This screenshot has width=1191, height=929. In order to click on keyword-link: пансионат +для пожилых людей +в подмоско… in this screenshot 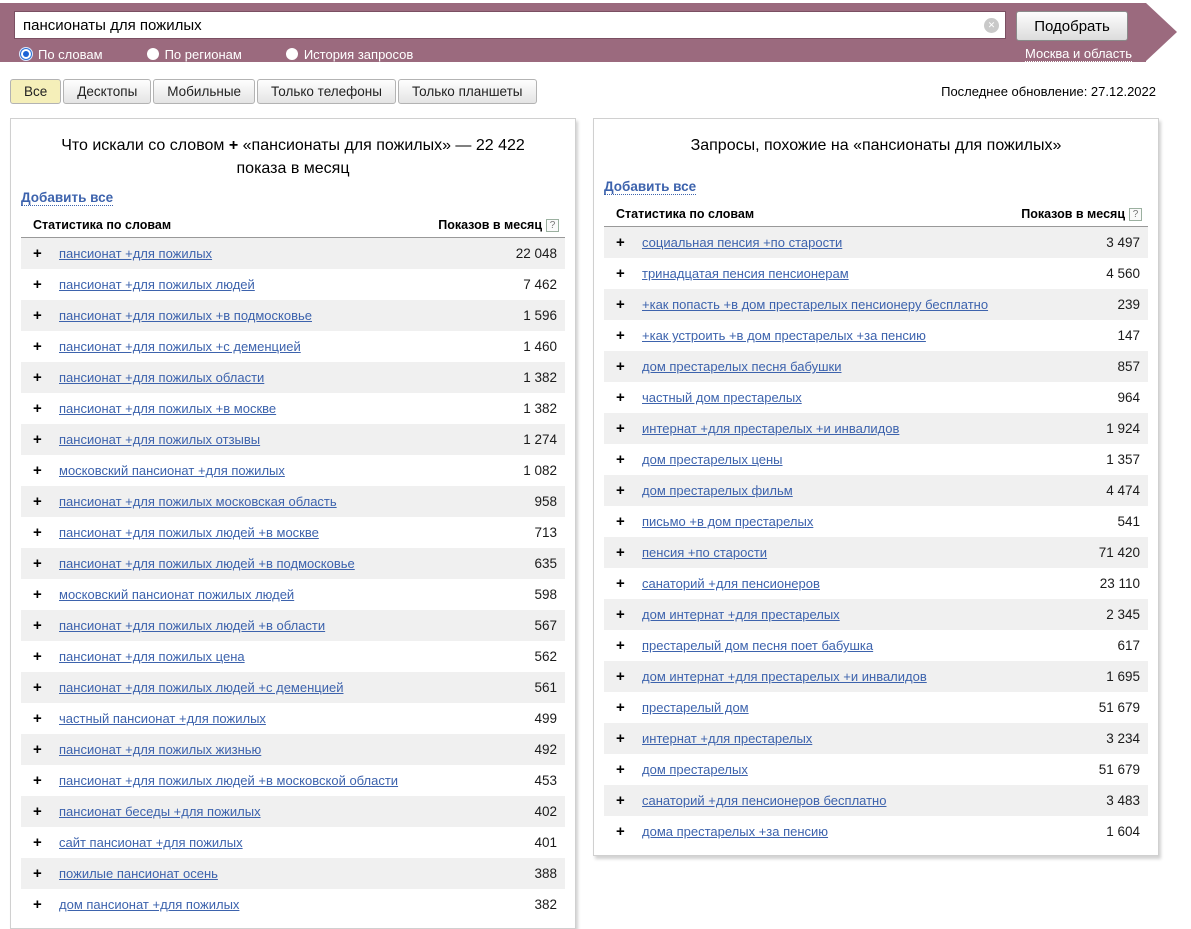, I will do `click(207, 563)`.